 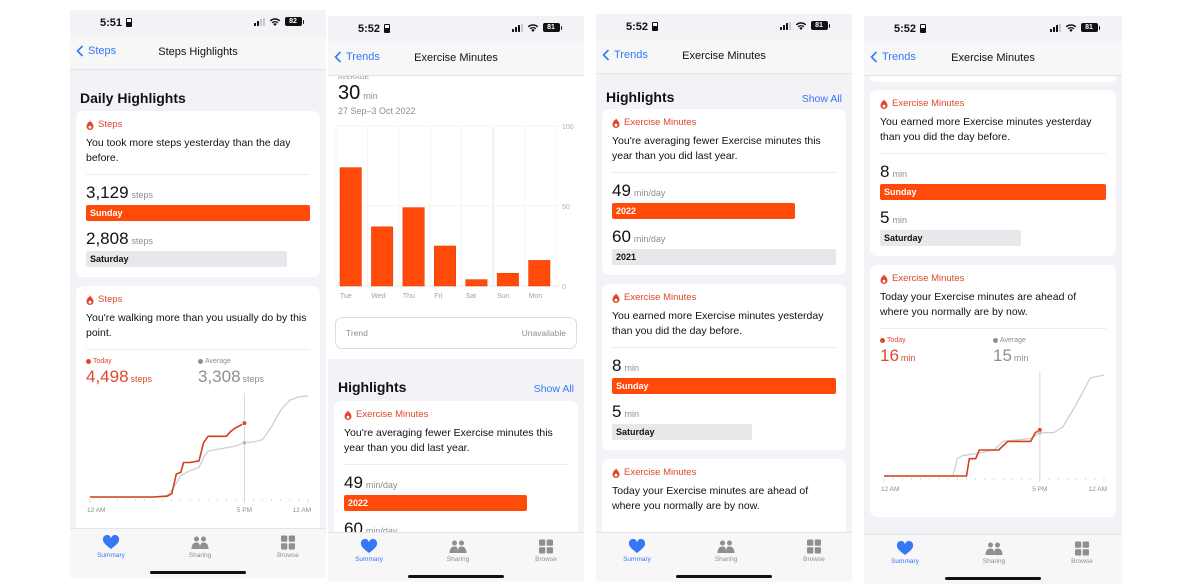 I want to click on series-average, so click(x=199, y=446).